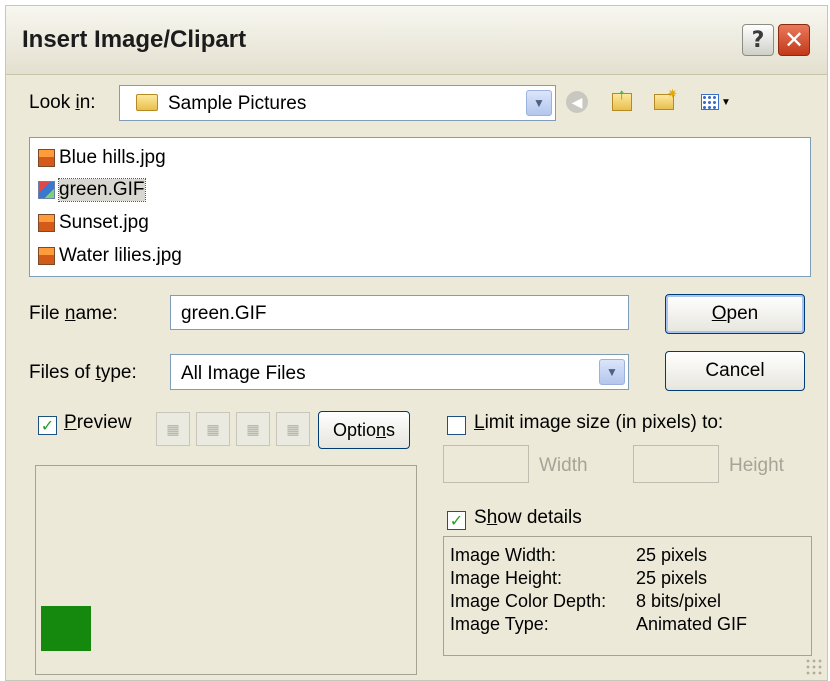 This screenshot has width=830, height=681. Describe the element at coordinates (399, 312) in the screenshot. I see `file-name-input: green.GIF` at that location.